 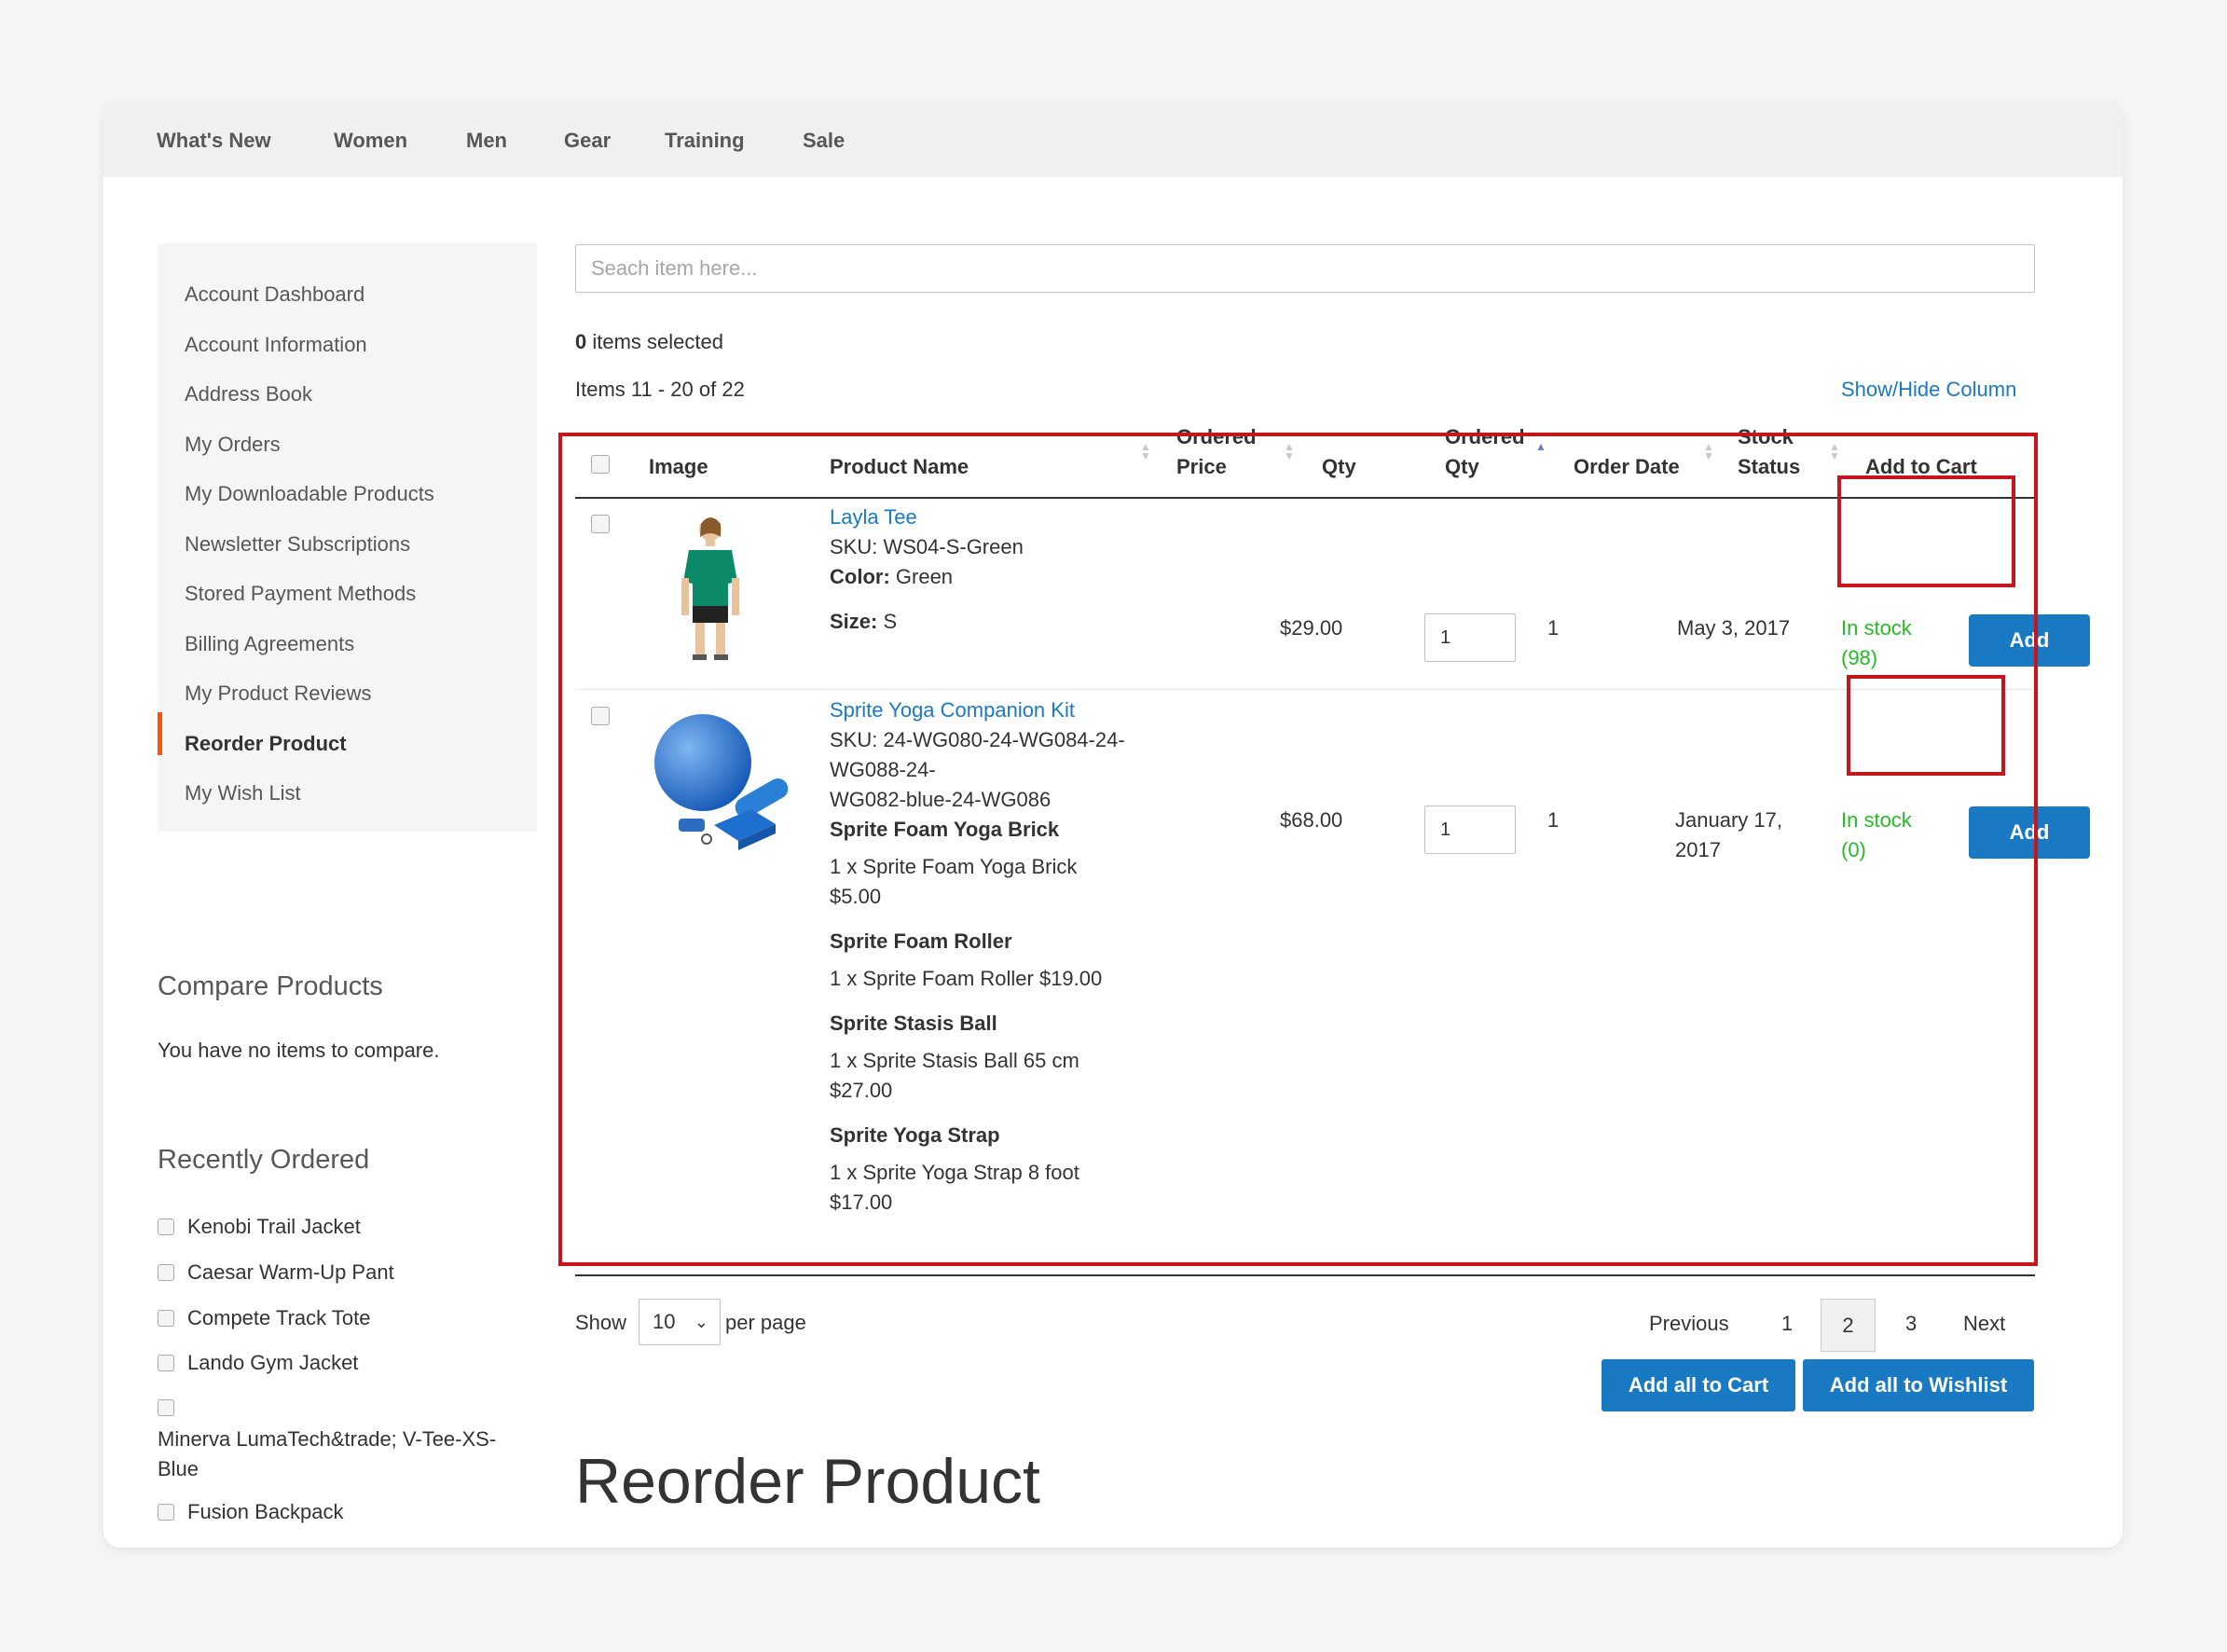 What do you see at coordinates (925, 576) in the screenshot?
I see `color-value: Green` at bounding box center [925, 576].